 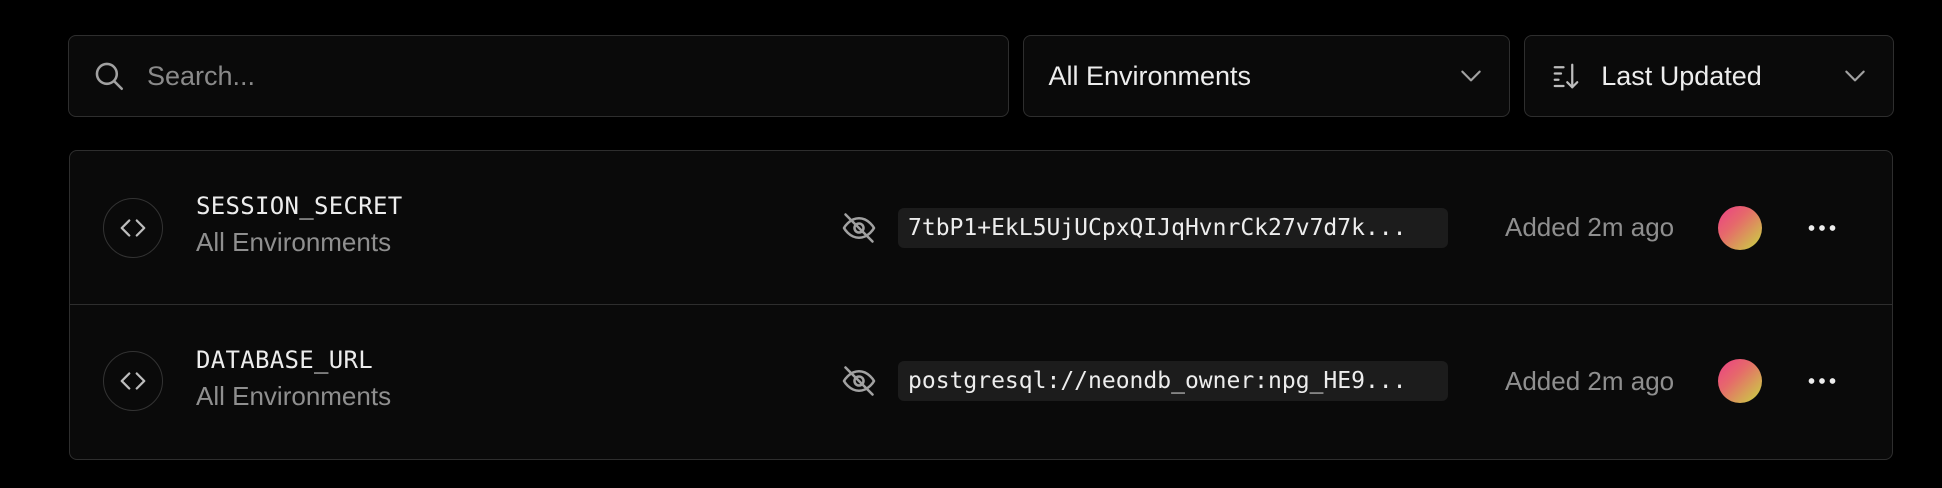 I want to click on variable-name: DATABASE_URL, so click(x=284, y=360).